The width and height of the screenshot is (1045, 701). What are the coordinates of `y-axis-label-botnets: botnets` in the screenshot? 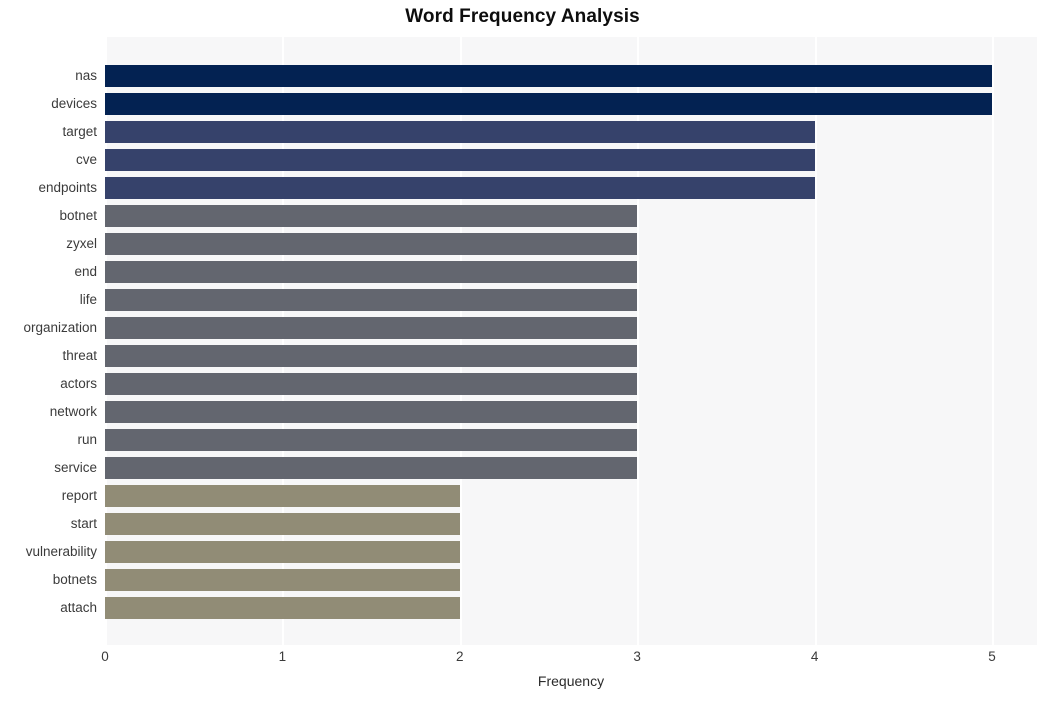 It's located at (74, 579).